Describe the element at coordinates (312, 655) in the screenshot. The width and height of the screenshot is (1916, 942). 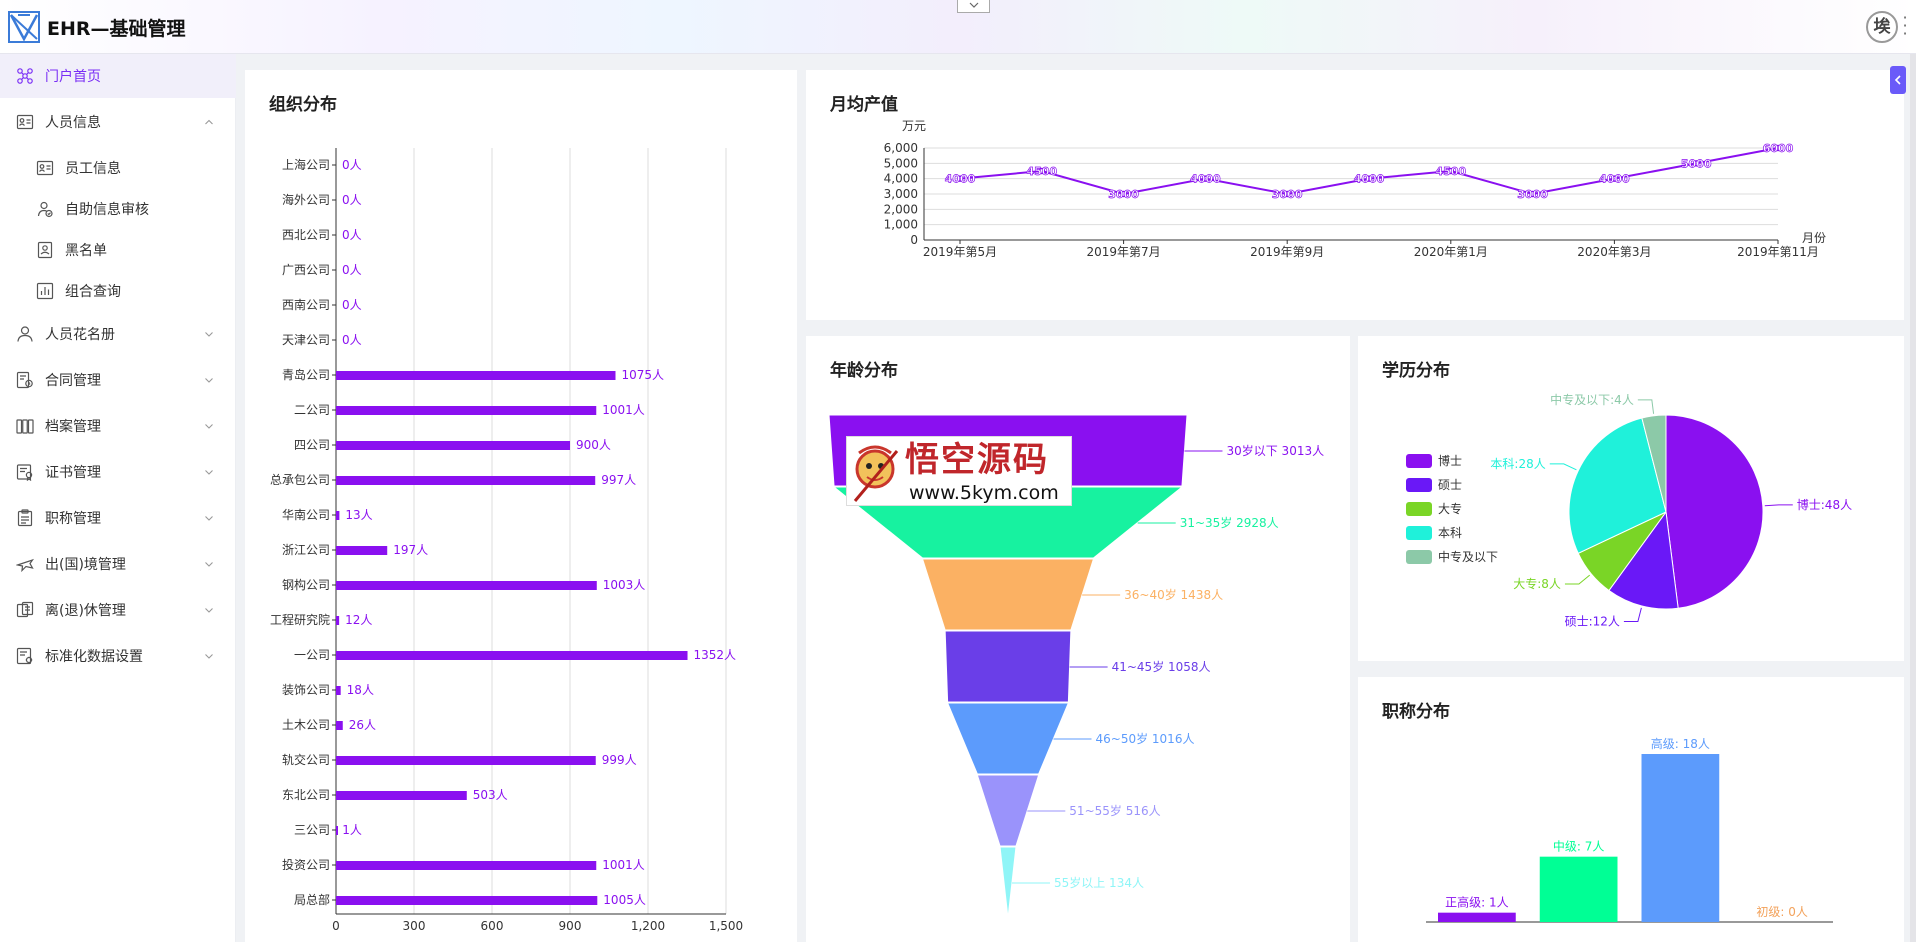
I see `org-category-label: 一公司` at that location.